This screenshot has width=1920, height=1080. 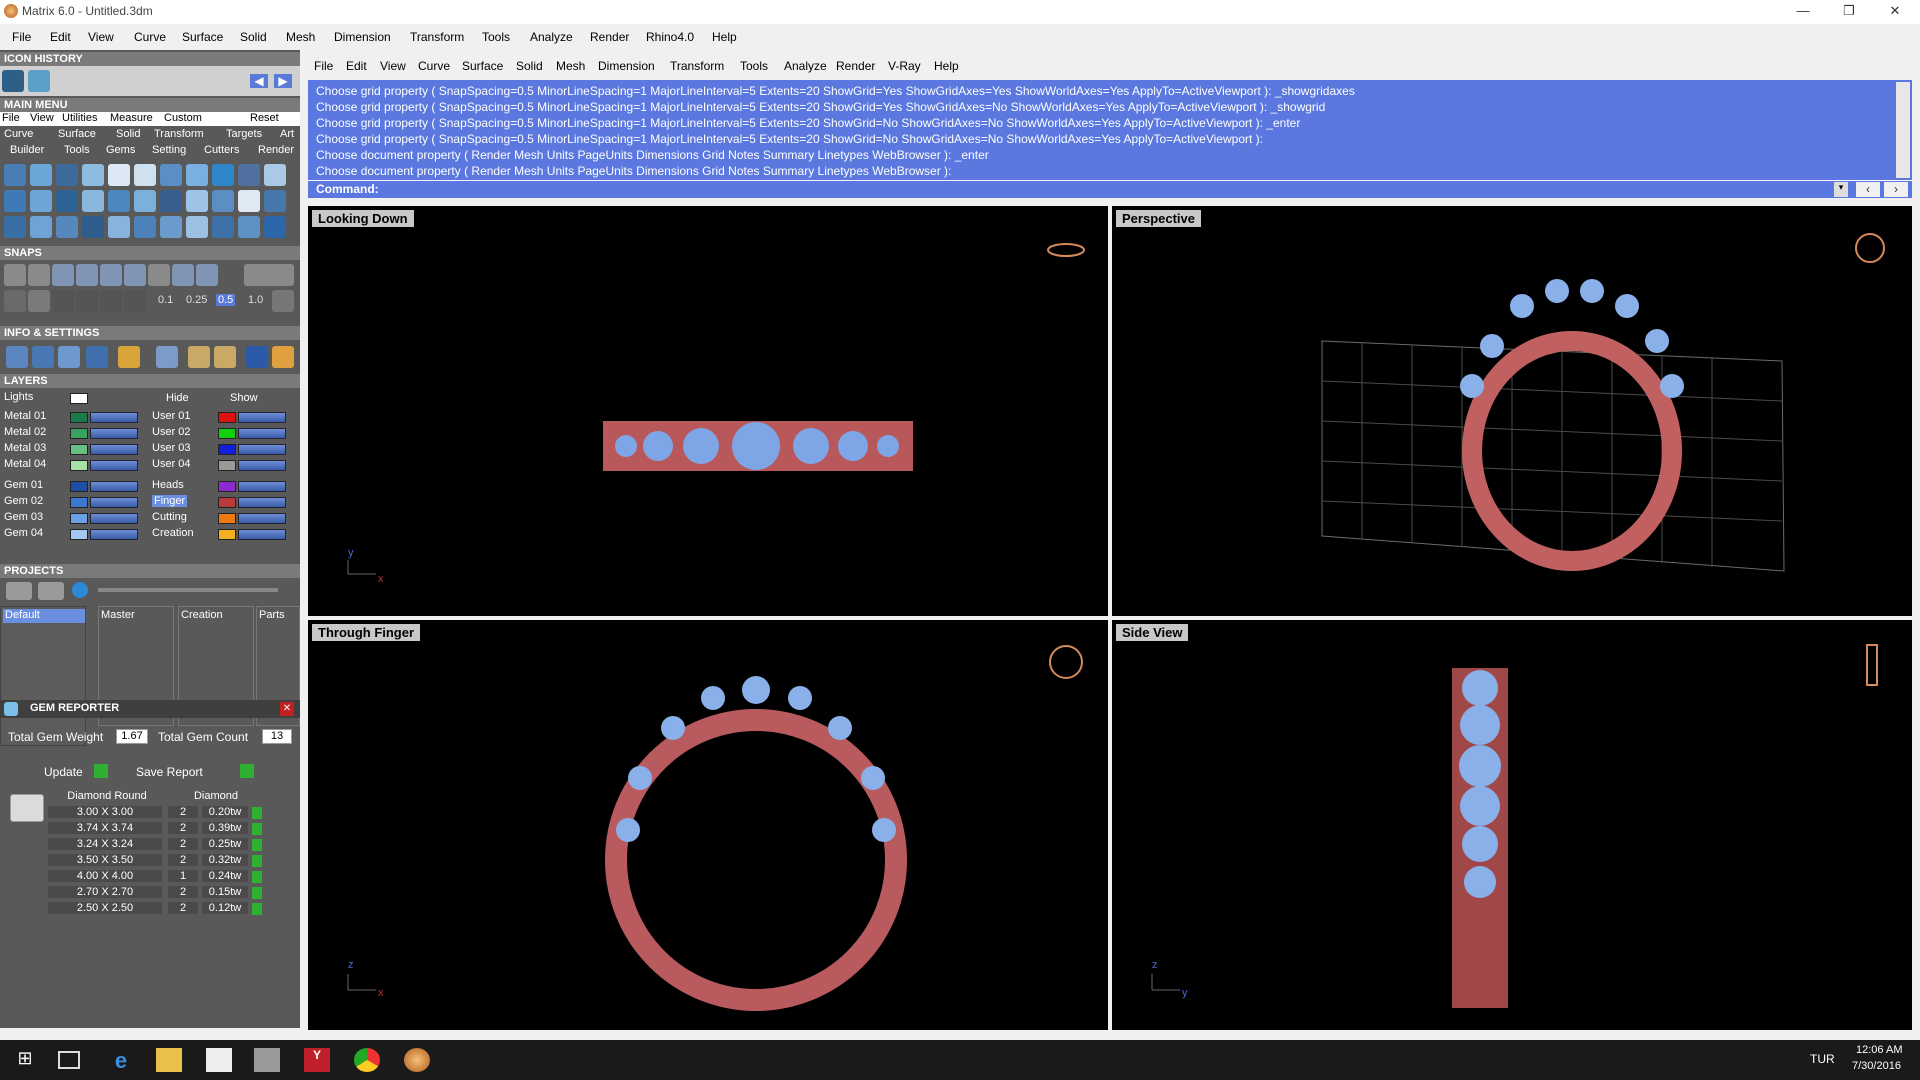 What do you see at coordinates (300, 37) in the screenshot?
I see `menu-mesh: Mesh` at bounding box center [300, 37].